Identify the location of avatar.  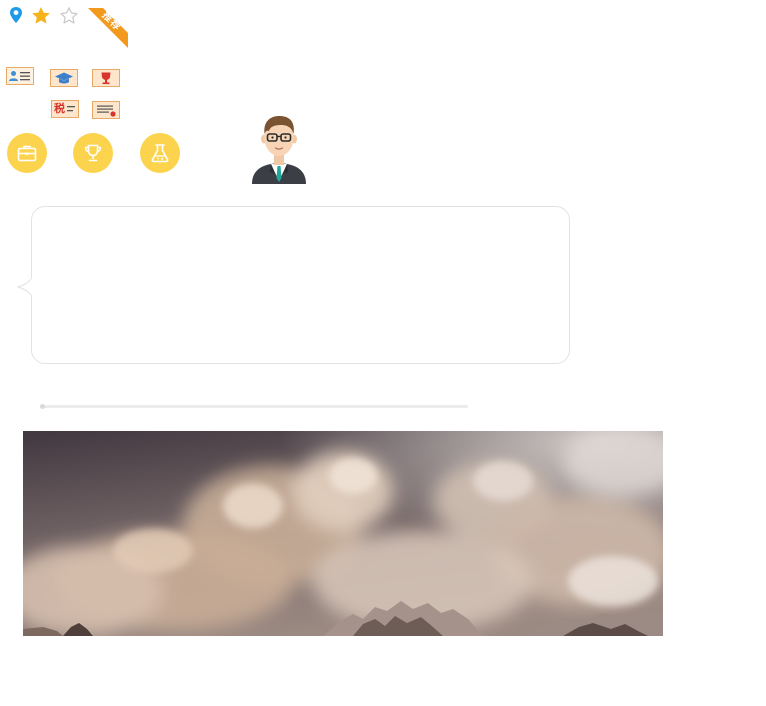
(279, 150).